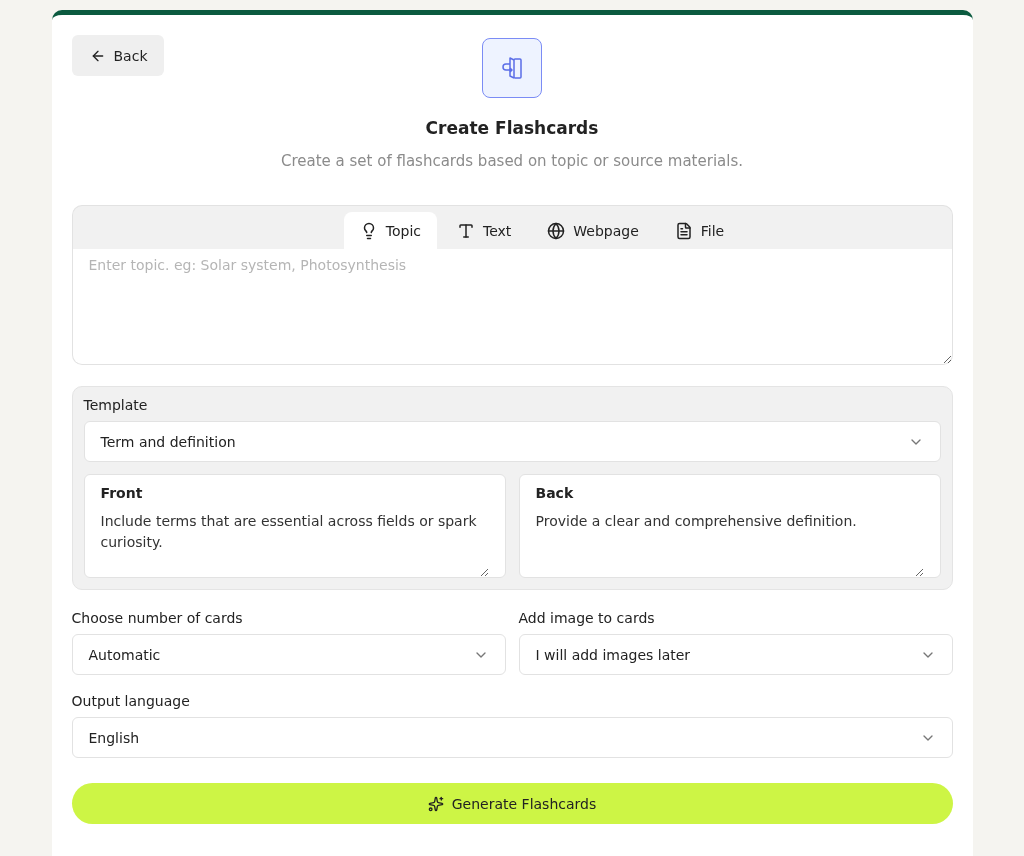  Describe the element at coordinates (556, 230) in the screenshot. I see `globe-icon` at that location.